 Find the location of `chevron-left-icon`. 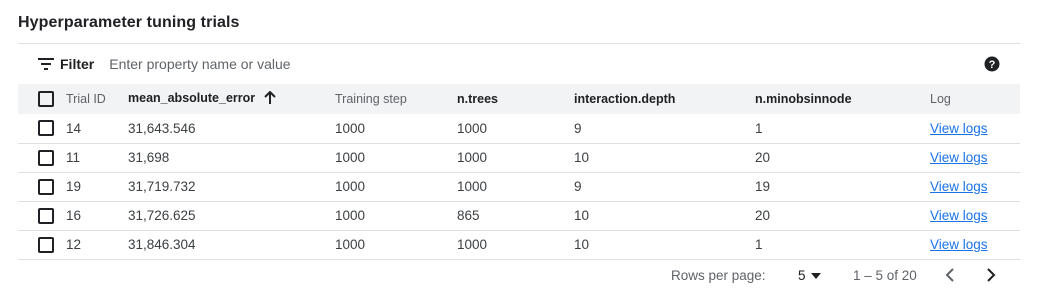

chevron-left-icon is located at coordinates (950, 275).